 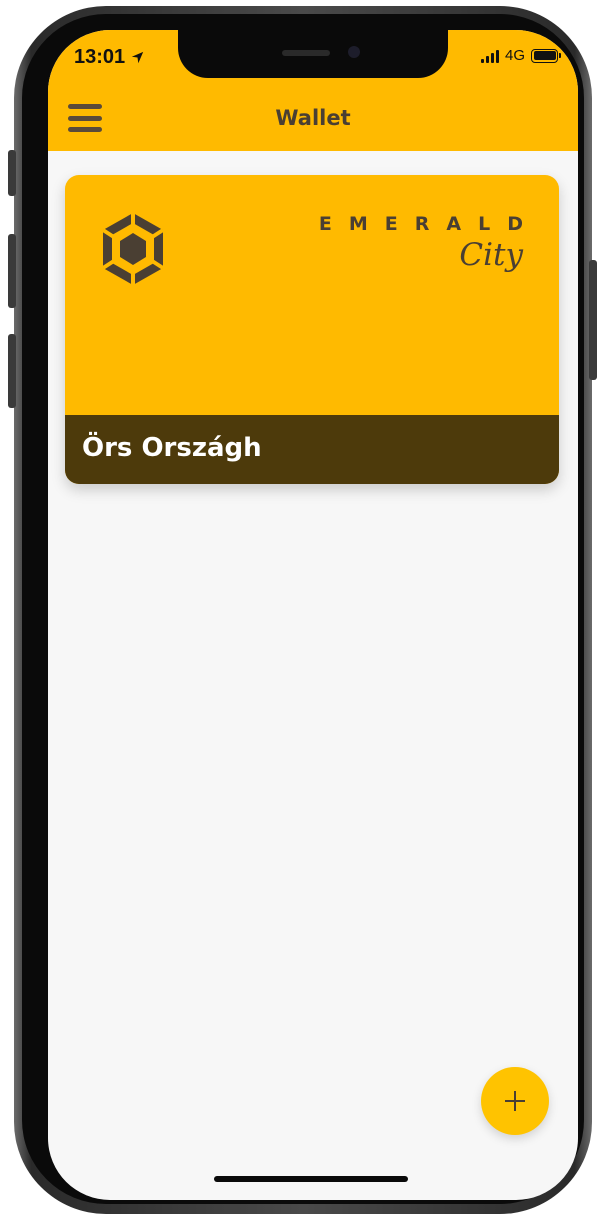 What do you see at coordinates (12, 371) in the screenshot?
I see `volume-down-button` at bounding box center [12, 371].